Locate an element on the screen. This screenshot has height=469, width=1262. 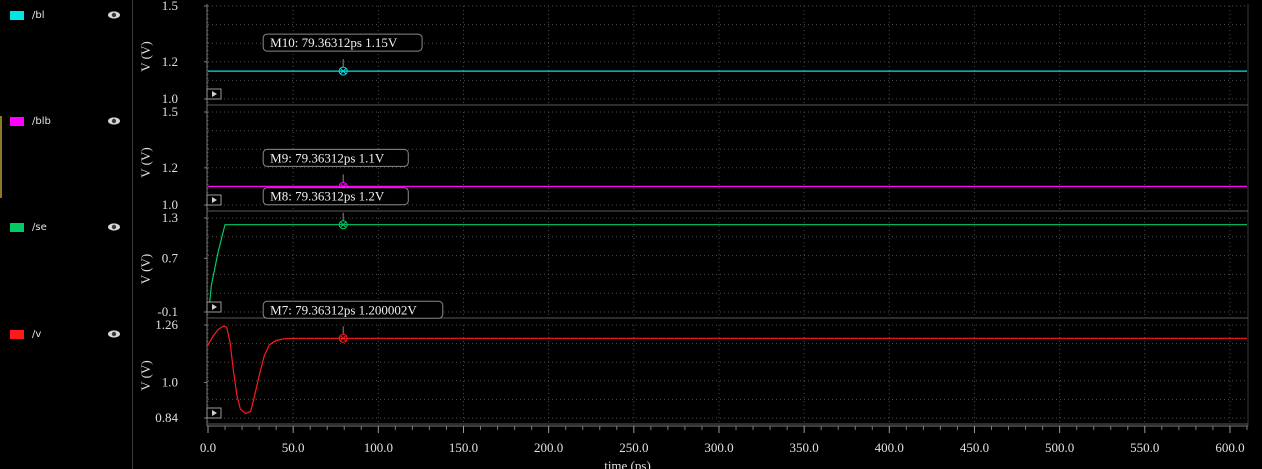
x-tick-label: 400.0 is located at coordinates (889, 447).